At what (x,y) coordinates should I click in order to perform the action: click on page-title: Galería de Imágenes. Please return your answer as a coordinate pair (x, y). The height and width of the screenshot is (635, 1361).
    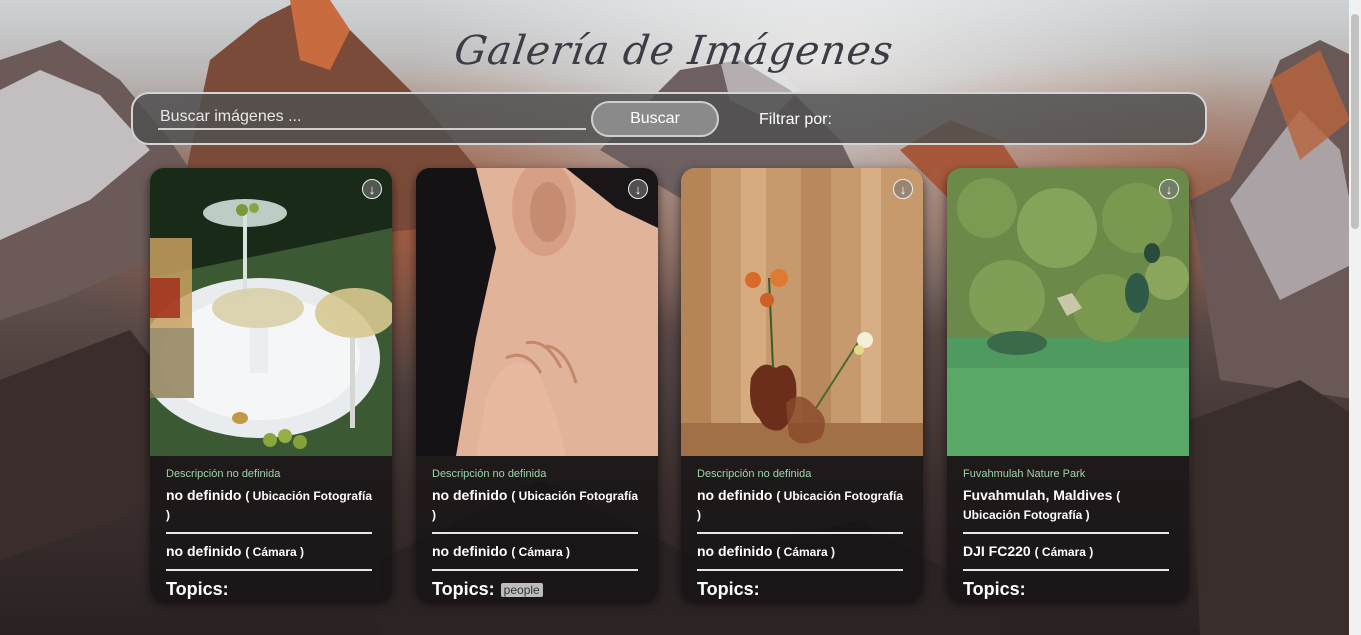
    Looking at the image, I should click on (674, 51).